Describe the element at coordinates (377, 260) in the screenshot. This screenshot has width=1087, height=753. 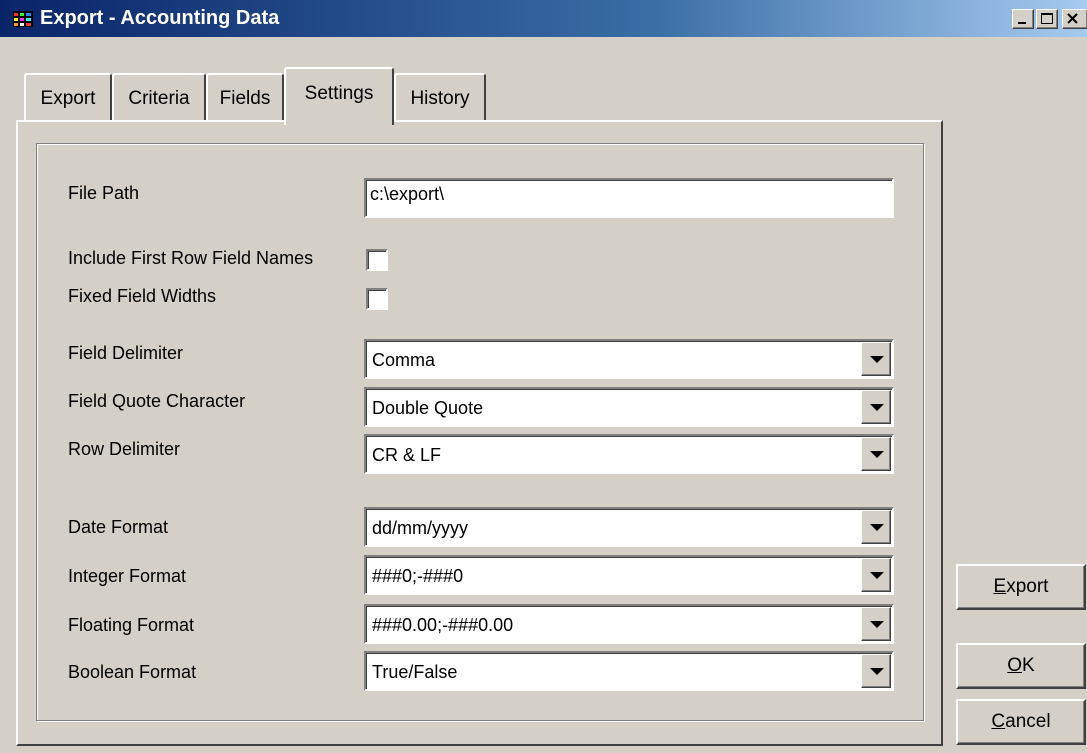
I see `include-first-row-checkbox` at that location.